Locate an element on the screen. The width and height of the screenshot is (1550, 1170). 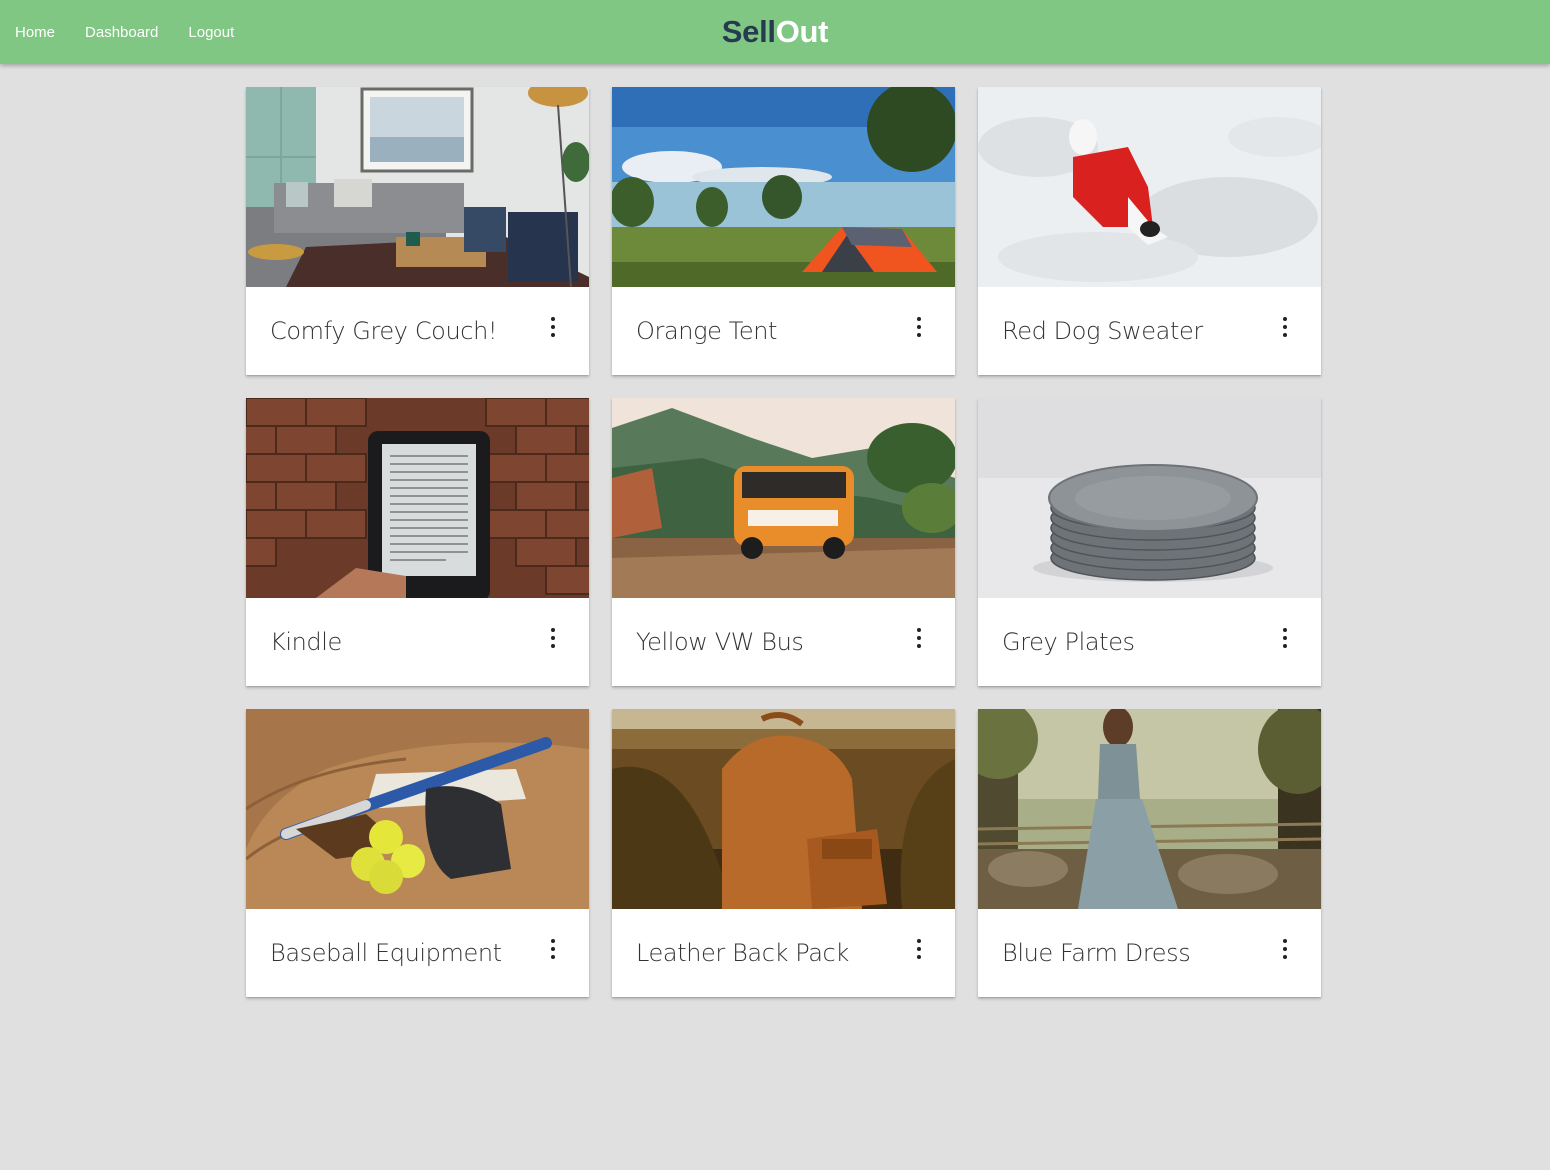
listing-title: Leather Back Pack is located at coordinates (742, 953).